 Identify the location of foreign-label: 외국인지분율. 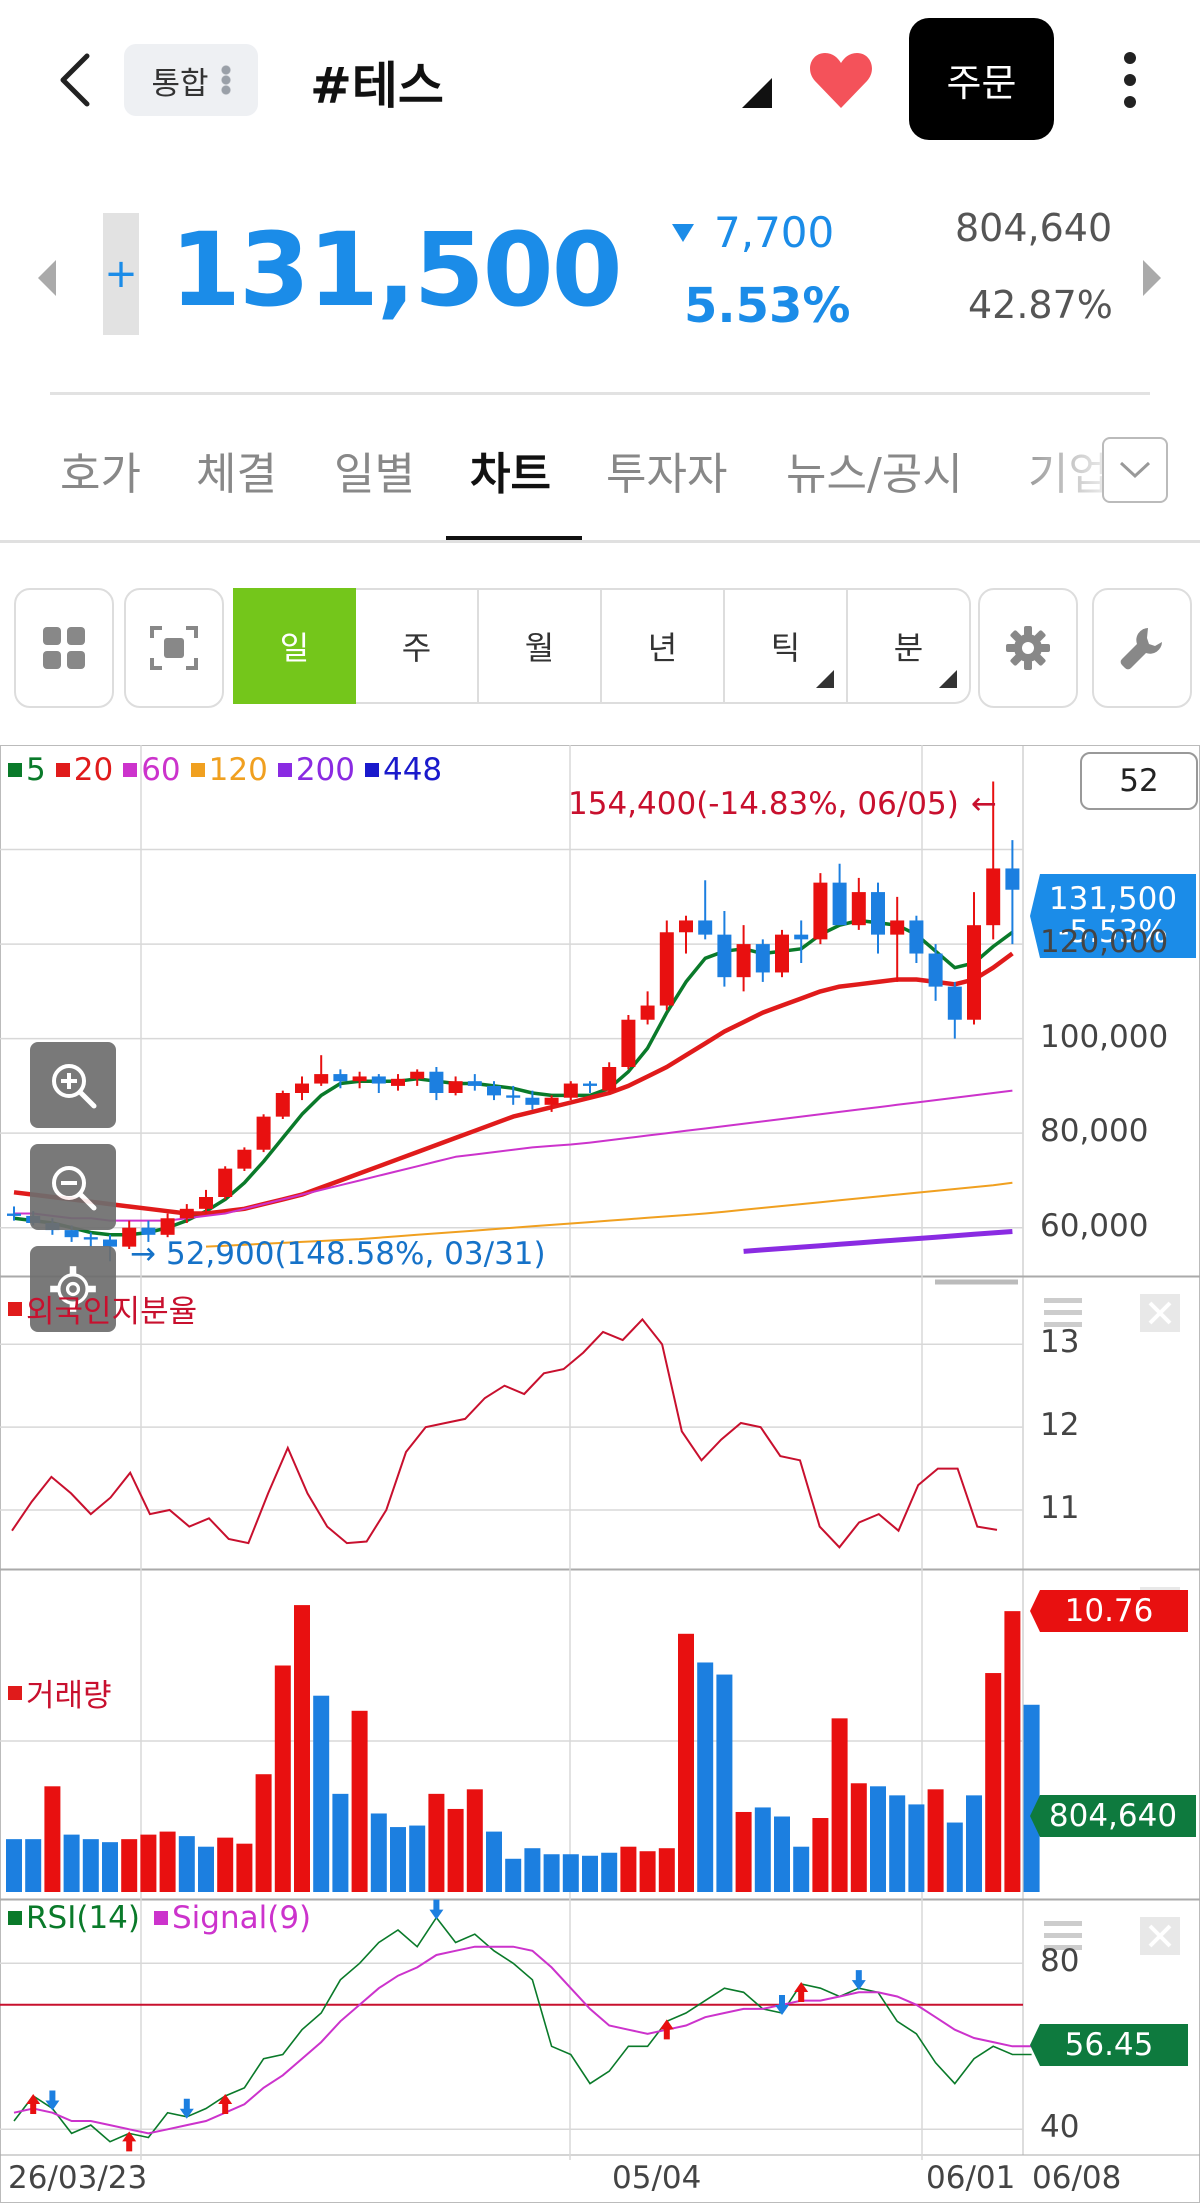
(112, 1312).